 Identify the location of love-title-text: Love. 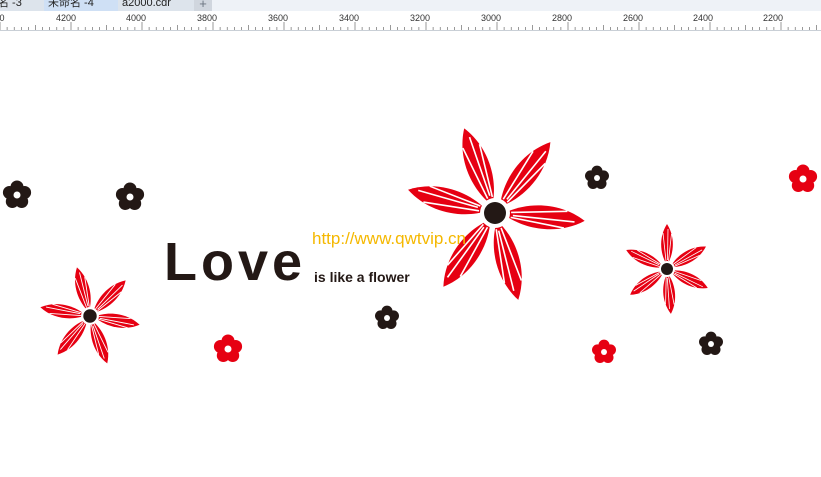
(235, 262).